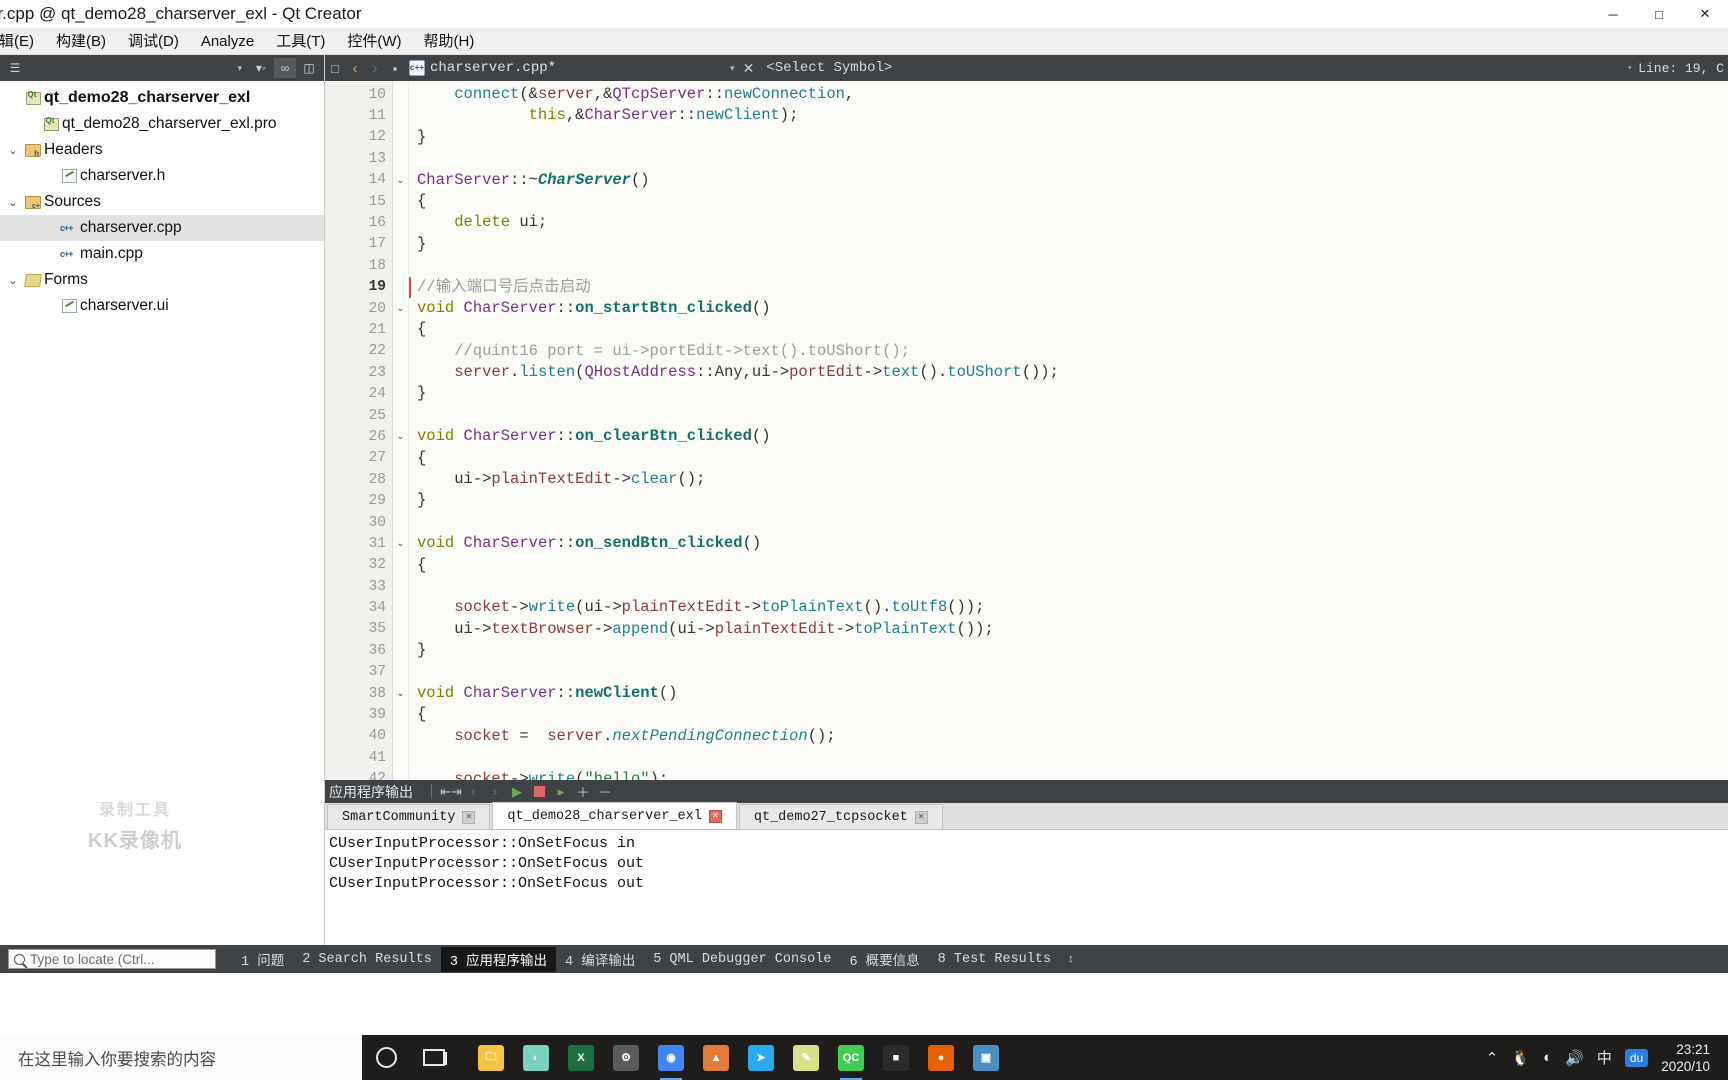 The width and height of the screenshot is (1728, 1080). Describe the element at coordinates (162, 306) in the screenshot. I see `tree-item-charserver-ui: charserver.ui` at that location.